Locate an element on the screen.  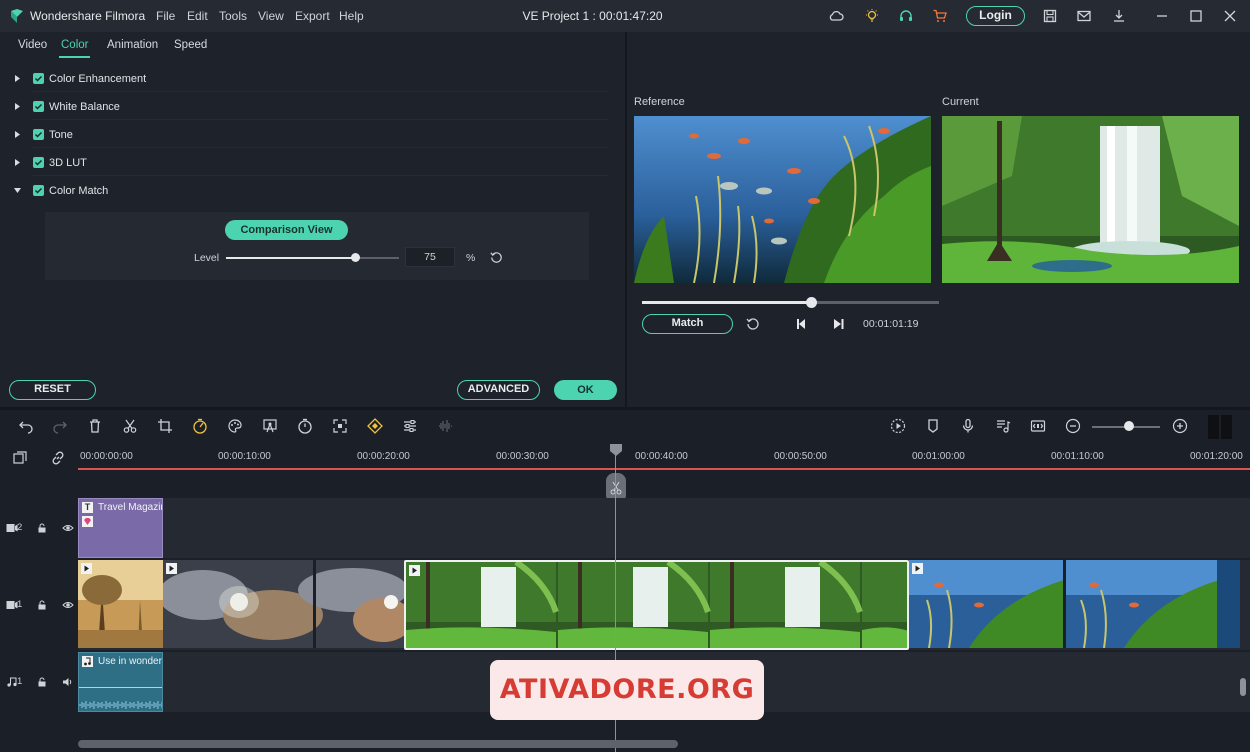
mail-icon is located at coordinates (1084, 16).